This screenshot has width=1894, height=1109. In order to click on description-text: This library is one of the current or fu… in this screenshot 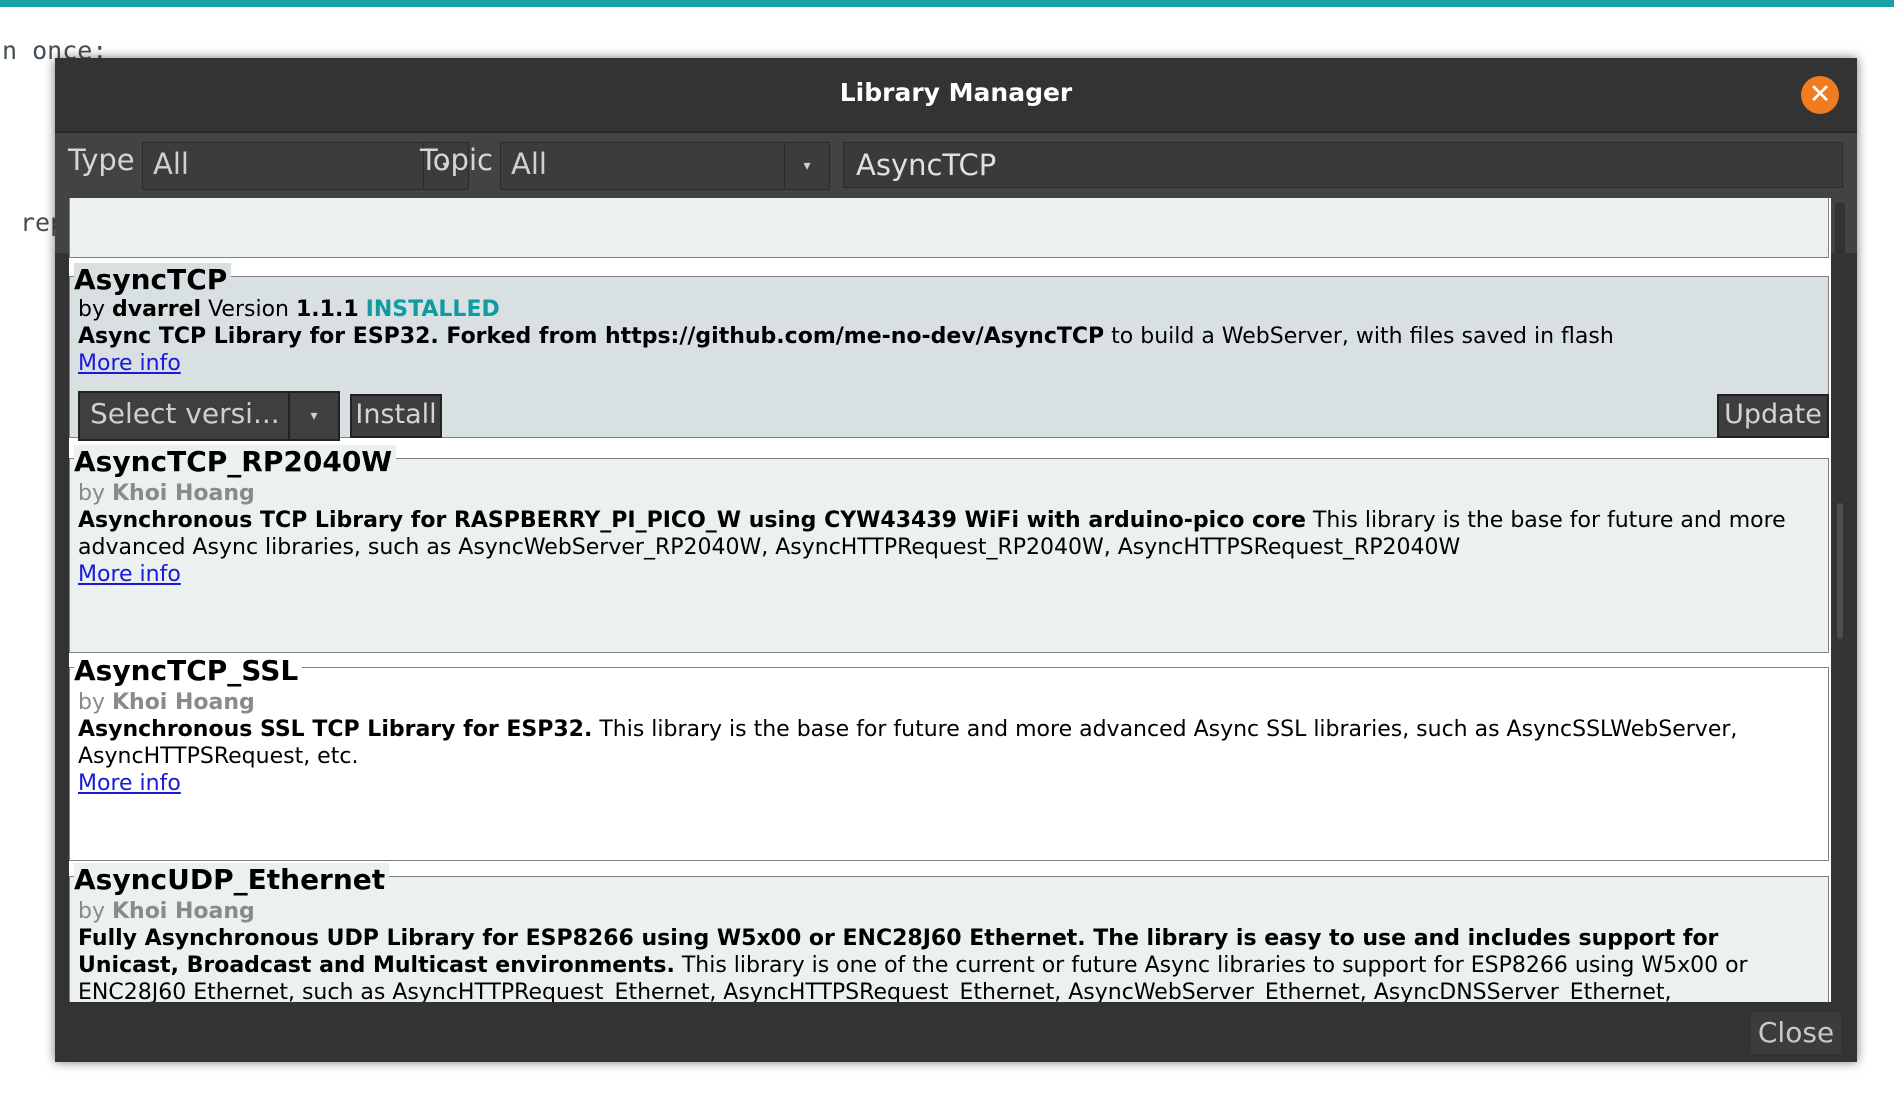, I will do `click(1211, 965)`.